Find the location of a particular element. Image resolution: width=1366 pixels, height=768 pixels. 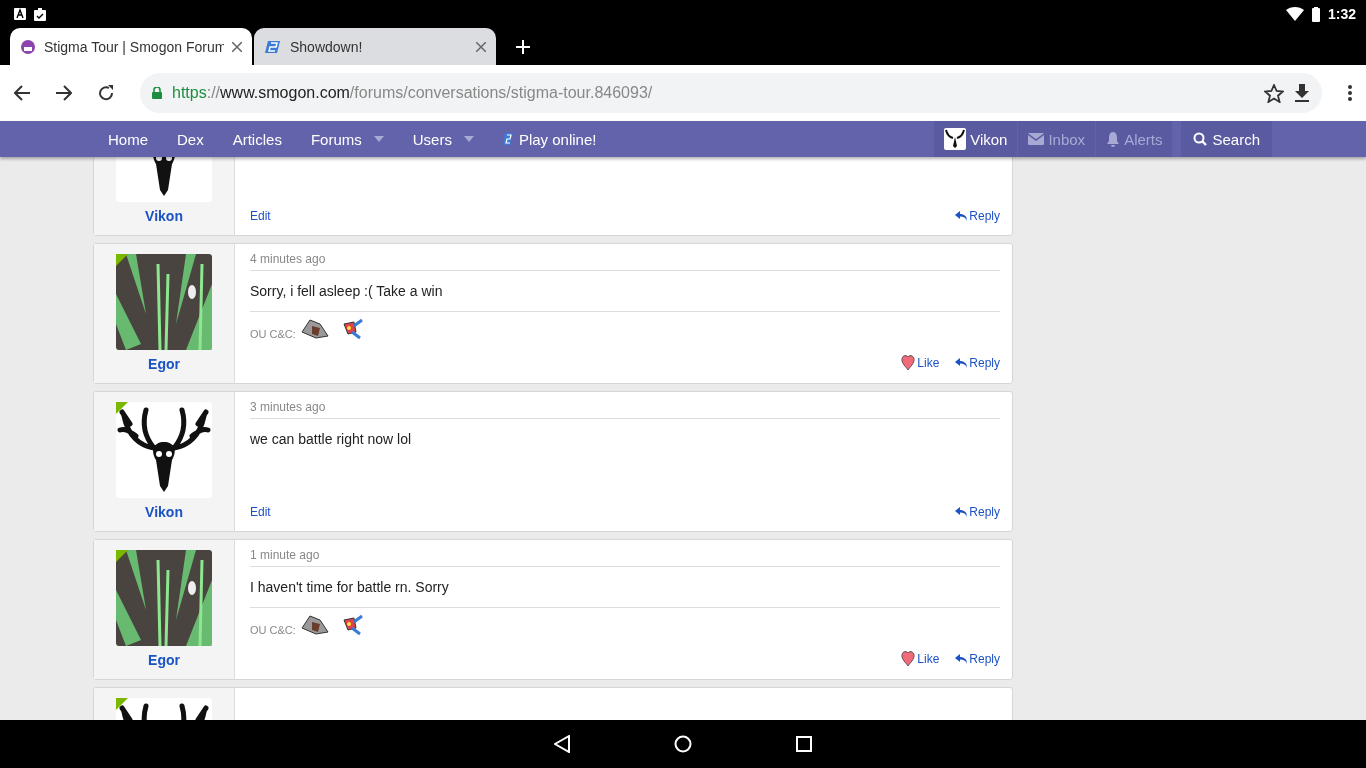

post-timestamp: 4 minutes ago is located at coordinates (625, 261).